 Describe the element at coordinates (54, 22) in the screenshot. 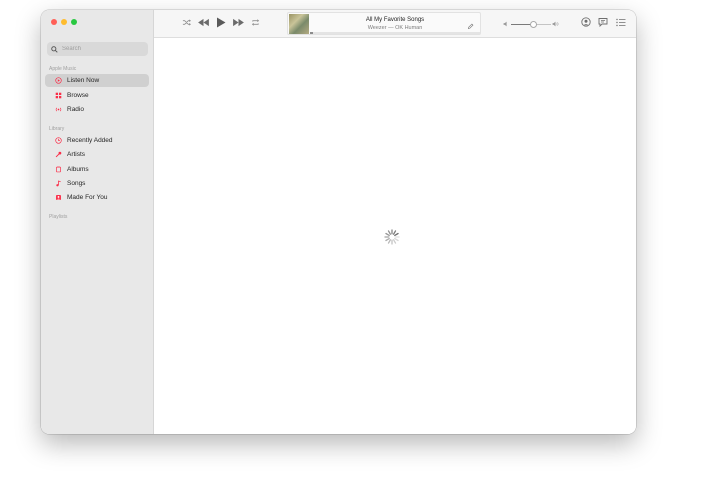

I see `close-window-button` at that location.